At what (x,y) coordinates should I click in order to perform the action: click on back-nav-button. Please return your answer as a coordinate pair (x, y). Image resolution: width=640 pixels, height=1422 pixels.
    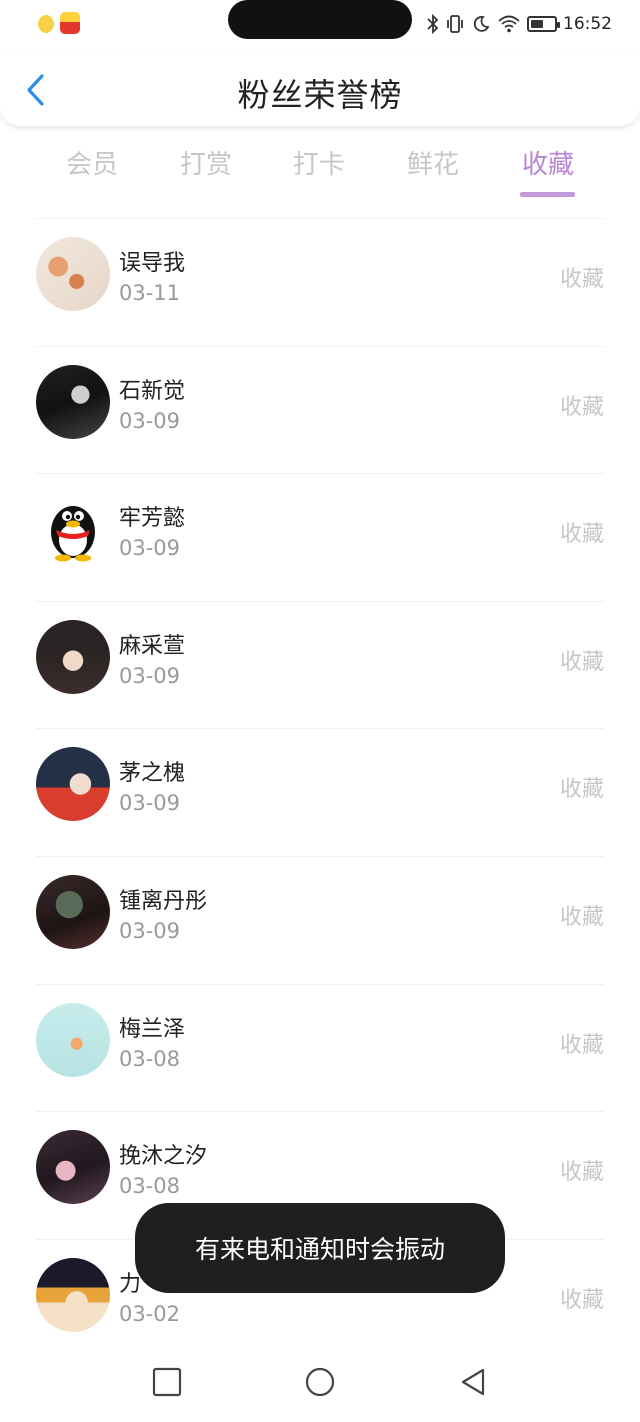
    Looking at the image, I should click on (473, 1382).